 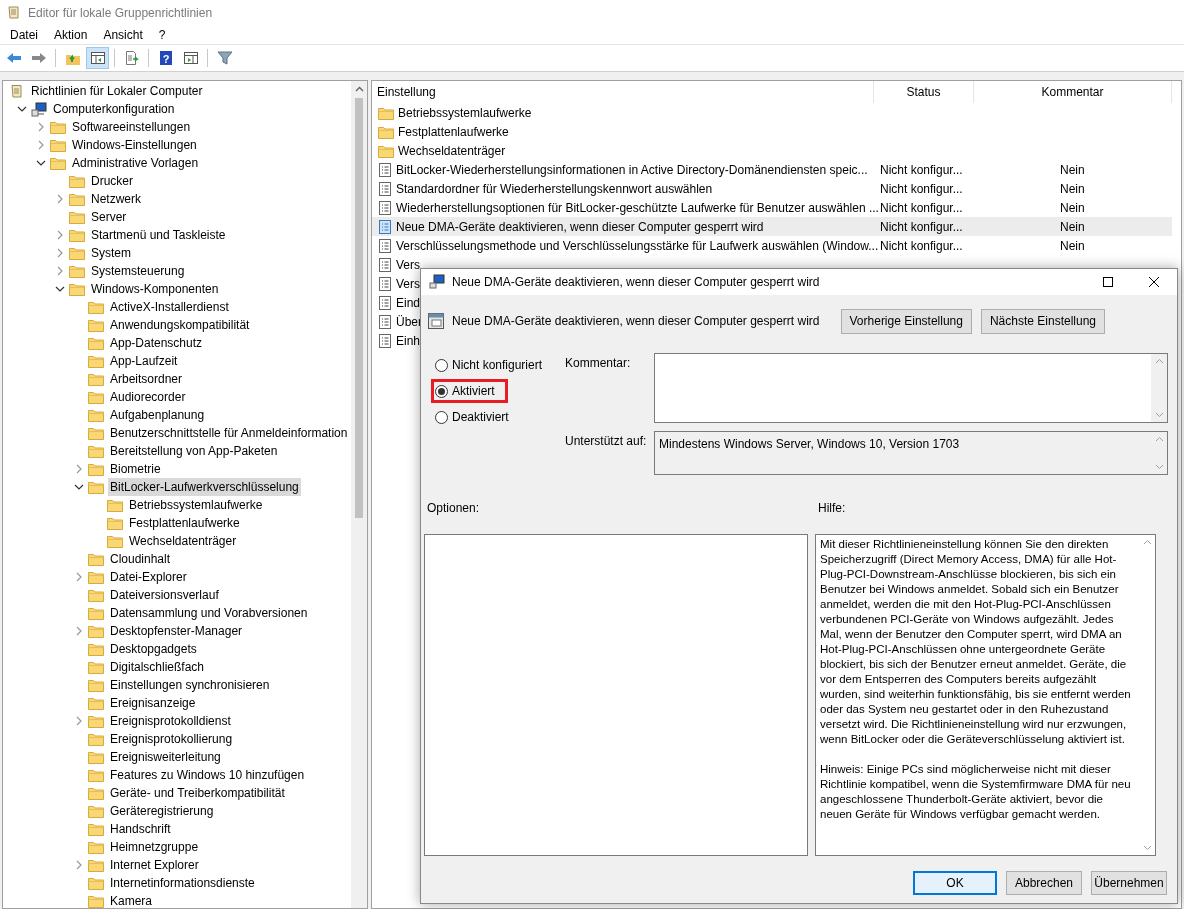 I want to click on help-label: Hilfe:, so click(x=832, y=508).